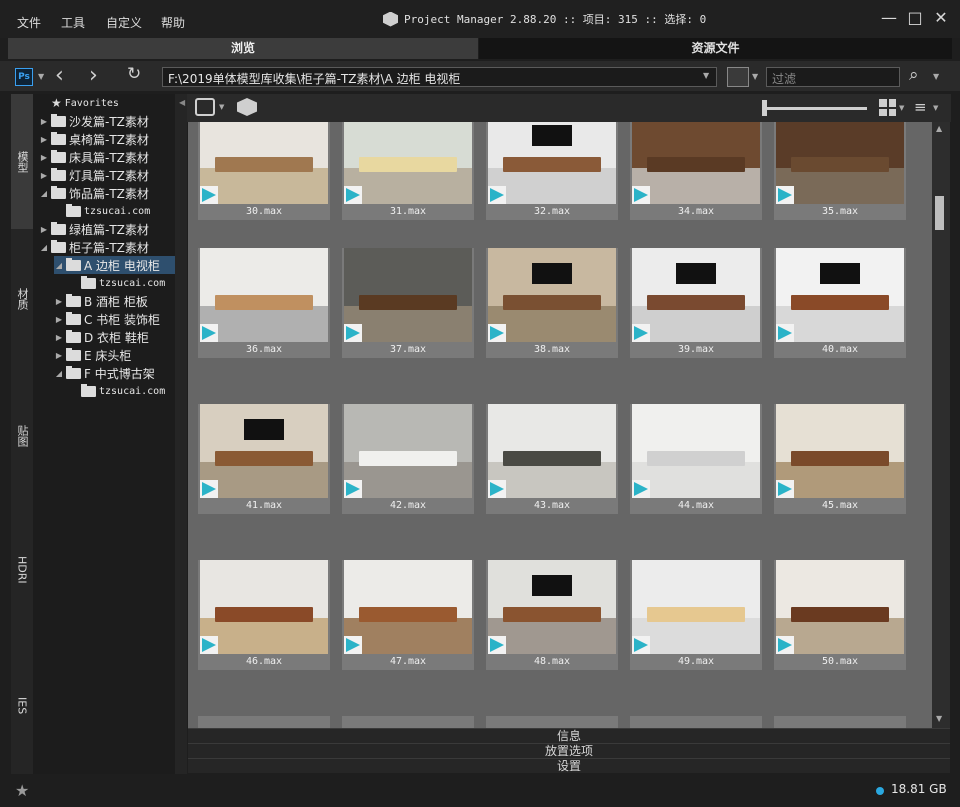 The image size is (960, 807). What do you see at coordinates (114, 301) in the screenshot?
I see `tree-item: ▶ B 酒柜 柜板` at bounding box center [114, 301].